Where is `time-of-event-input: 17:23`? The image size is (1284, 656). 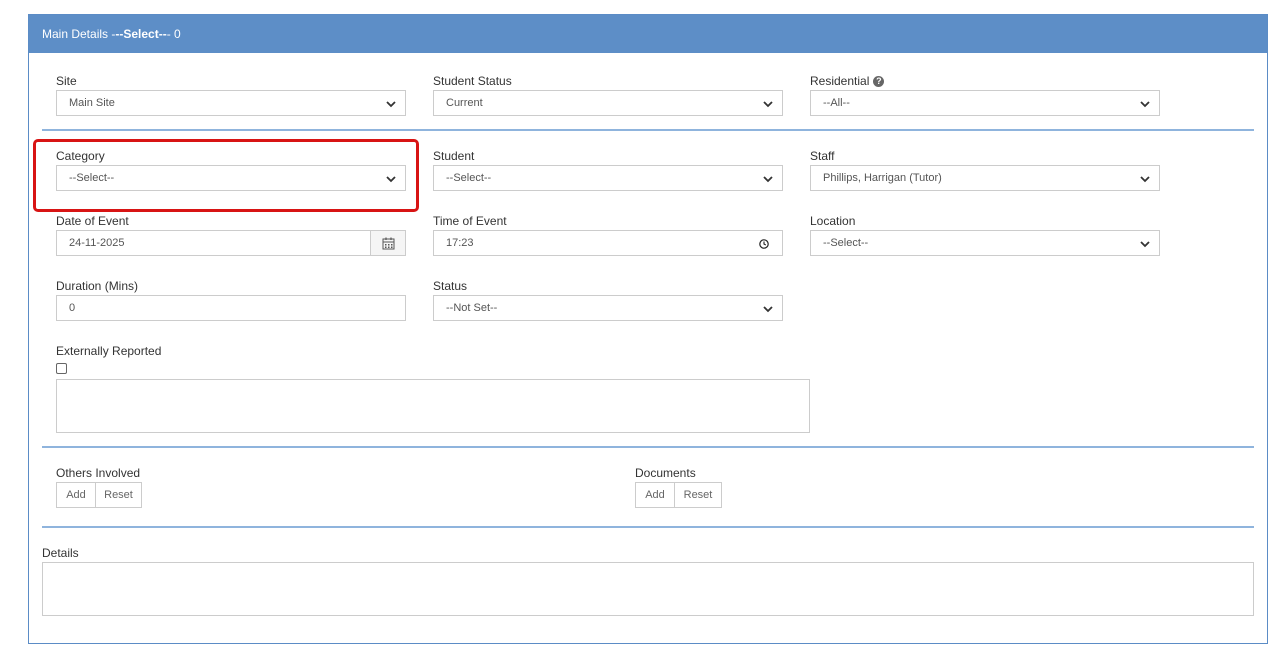 time-of-event-input: 17:23 is located at coordinates (608, 243).